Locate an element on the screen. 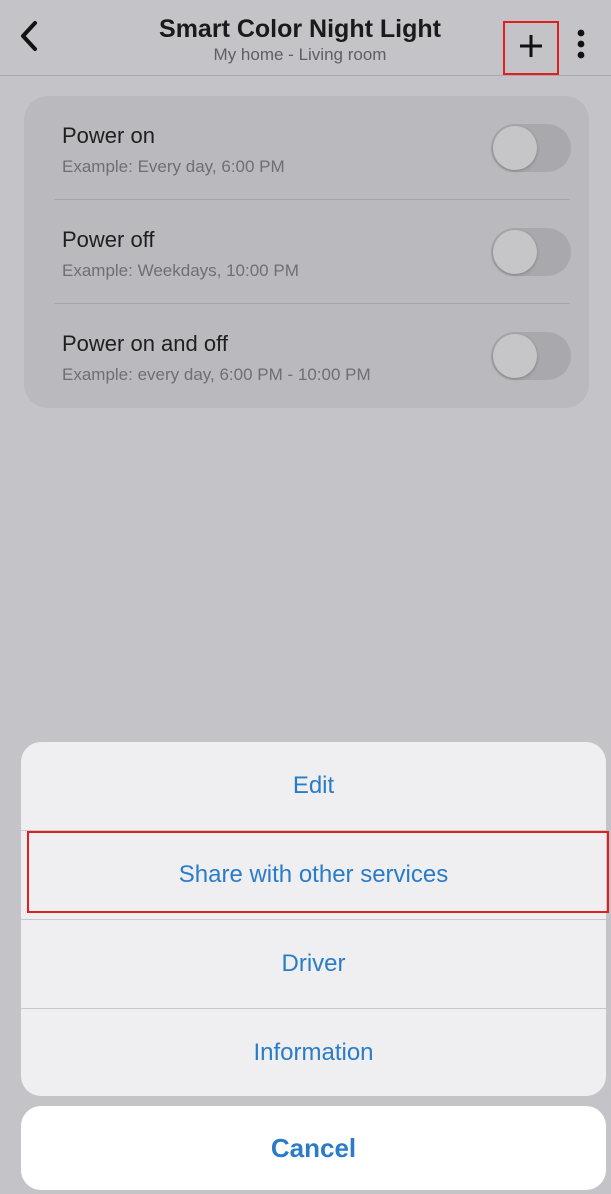 This screenshot has height=1194, width=611. schedule-row-power-off: Power off Example: Weekdays, 10:00 PM is located at coordinates (306, 252).